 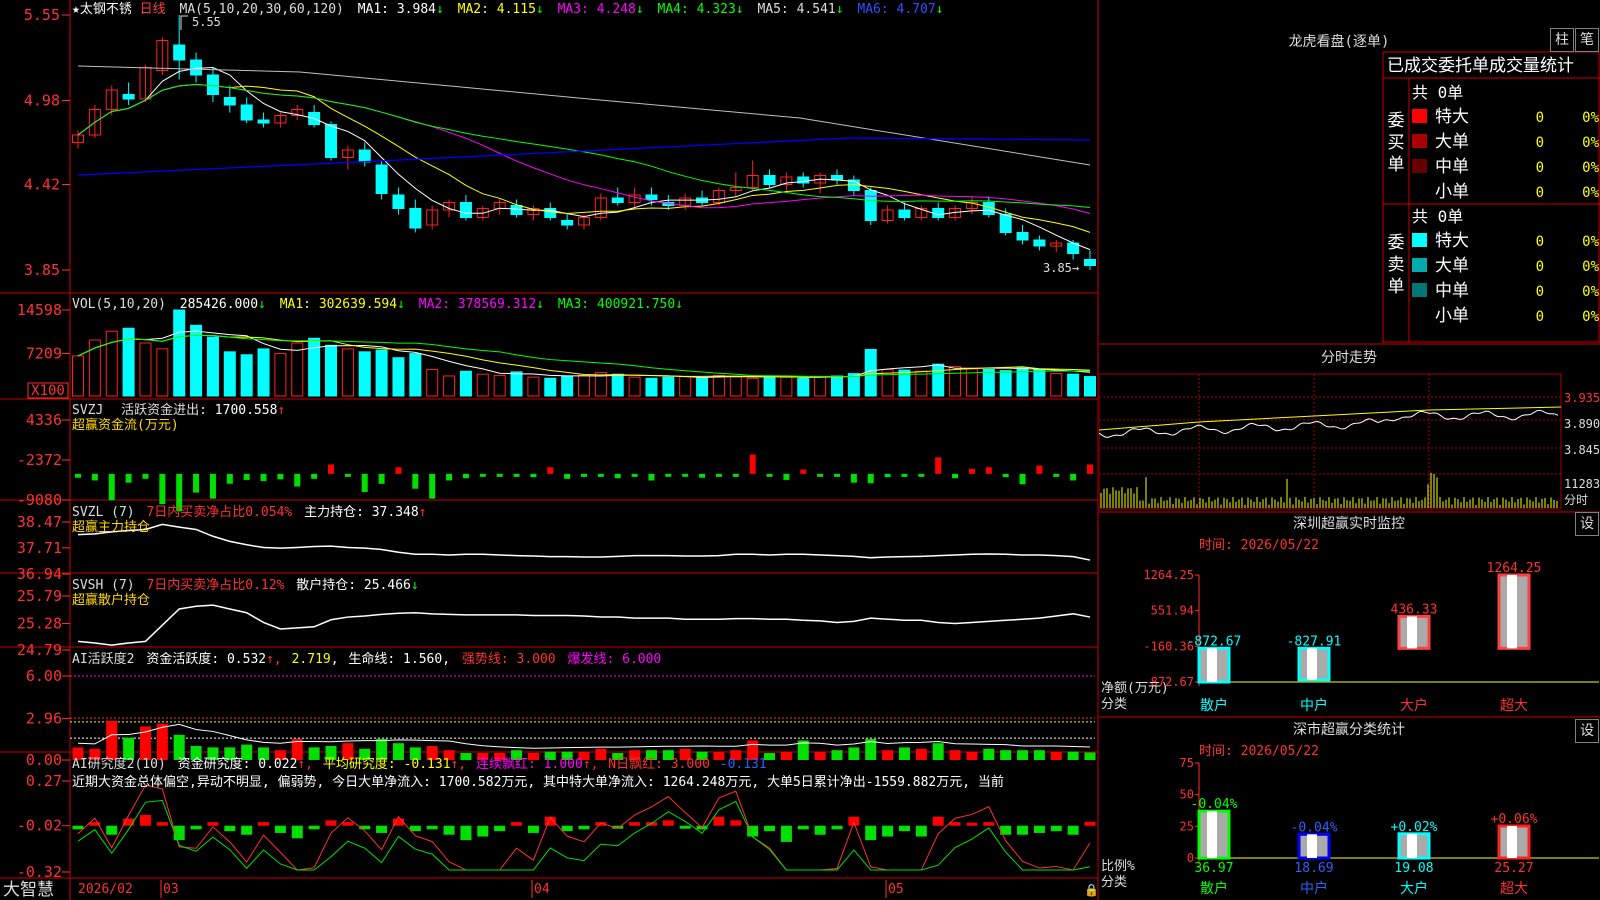 What do you see at coordinates (1587, 40) in the screenshot?
I see `tick-mode-button: 笔` at bounding box center [1587, 40].